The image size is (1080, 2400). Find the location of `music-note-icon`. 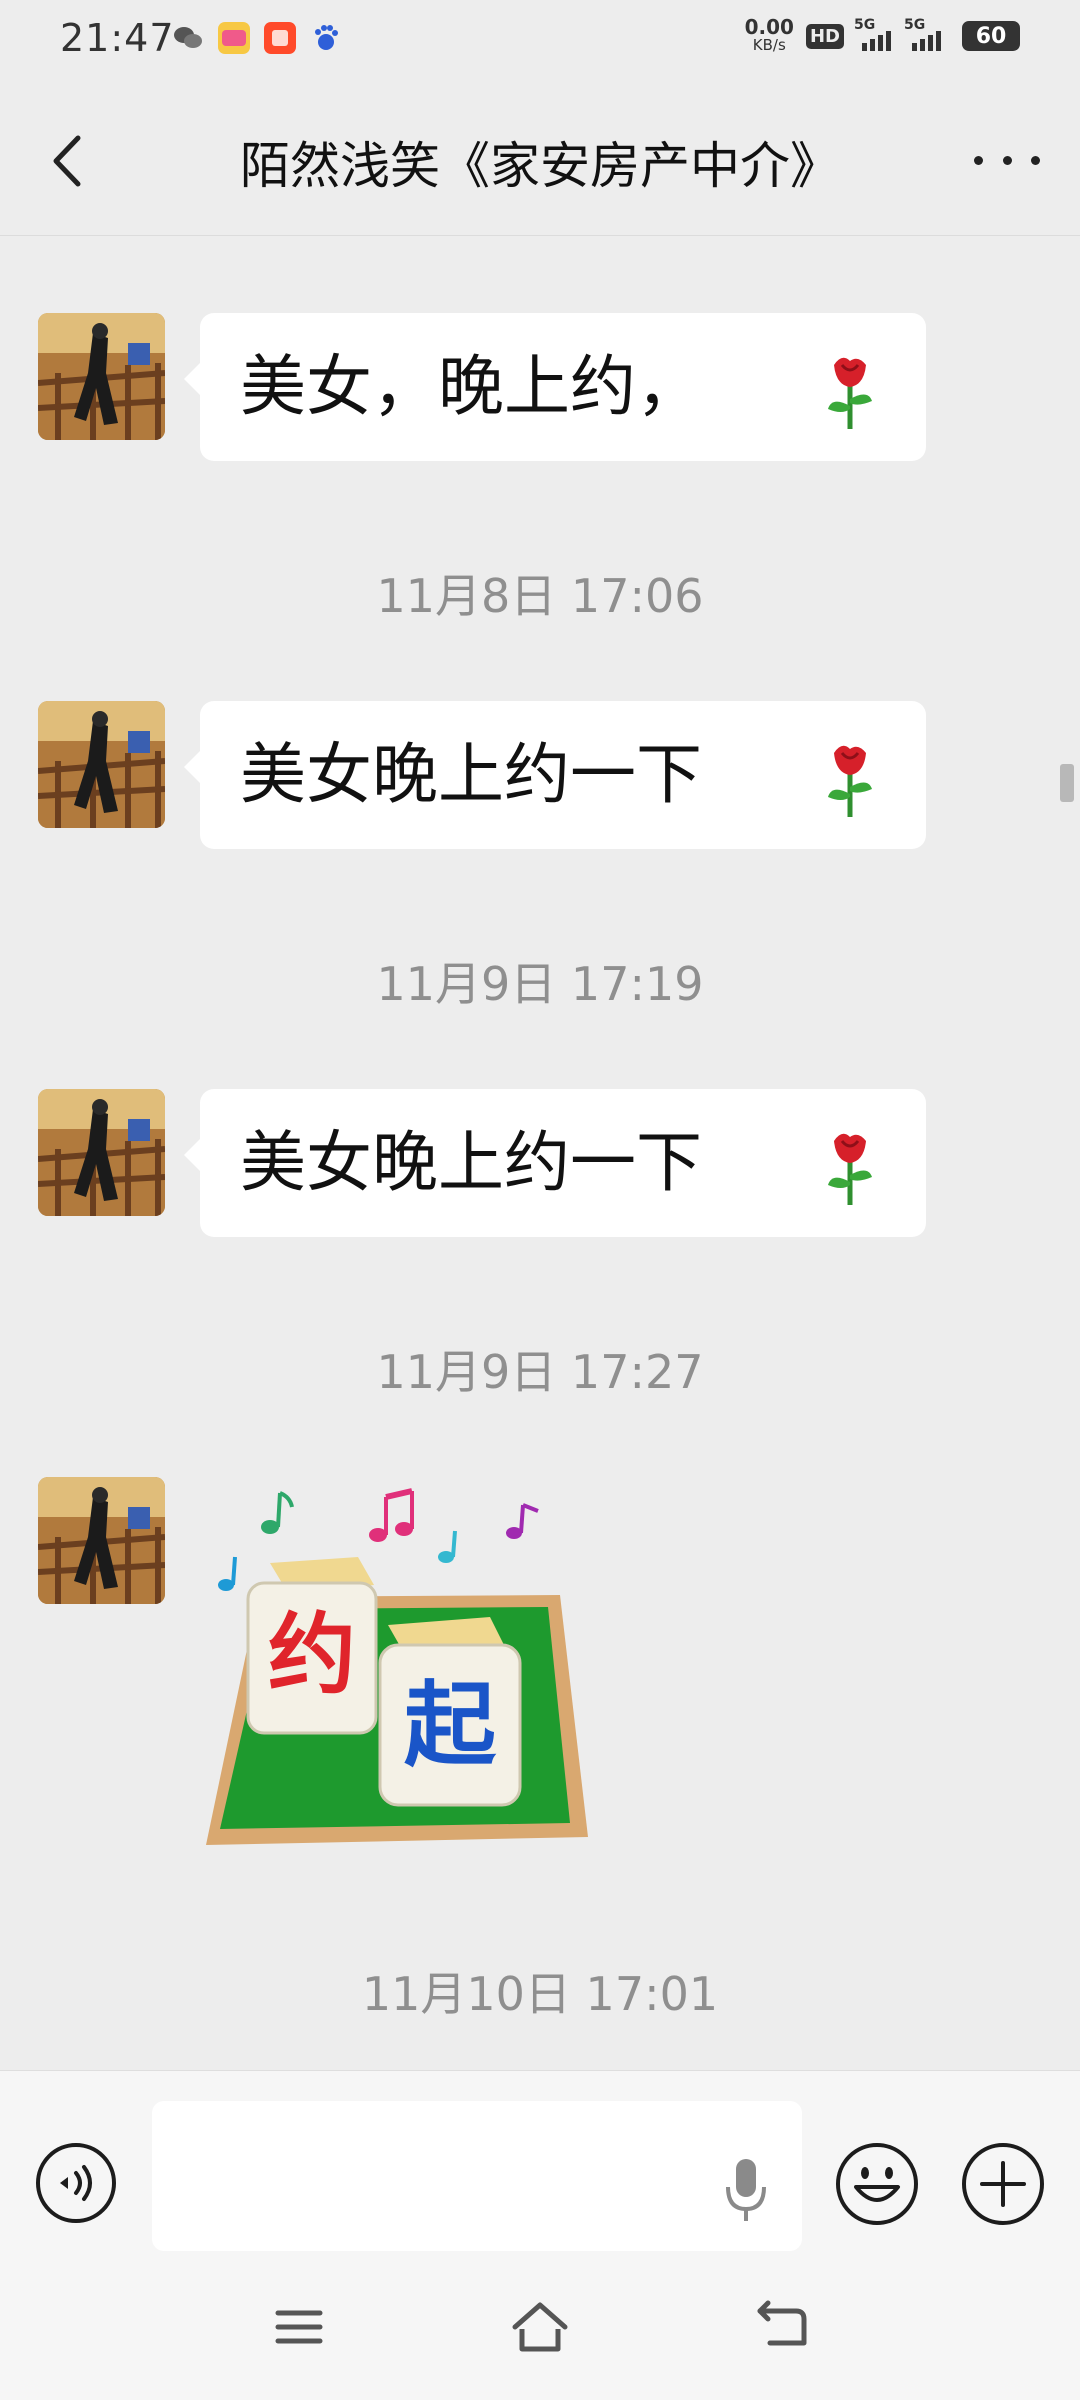

music-note-icon is located at coordinates (378, 1539).